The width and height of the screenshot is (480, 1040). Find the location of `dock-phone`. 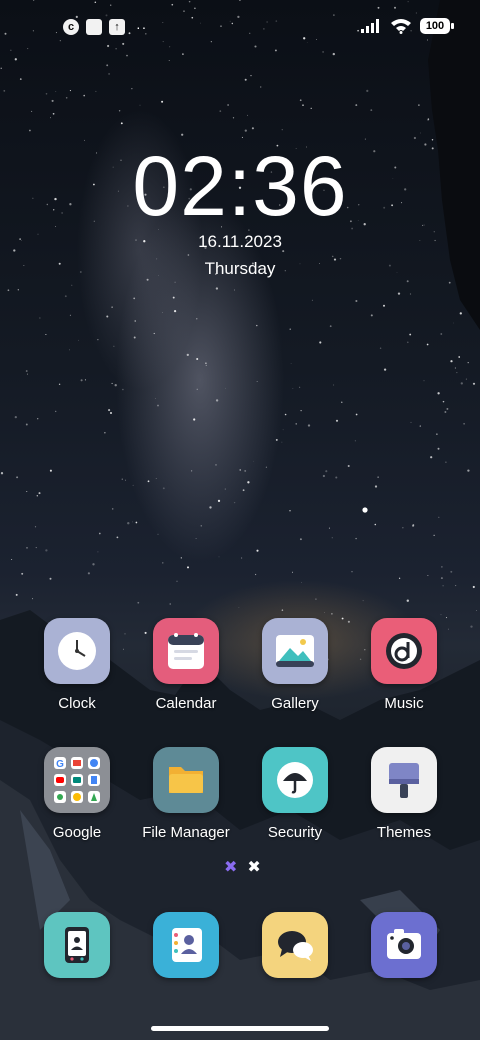

dock-phone is located at coordinates (77, 945).